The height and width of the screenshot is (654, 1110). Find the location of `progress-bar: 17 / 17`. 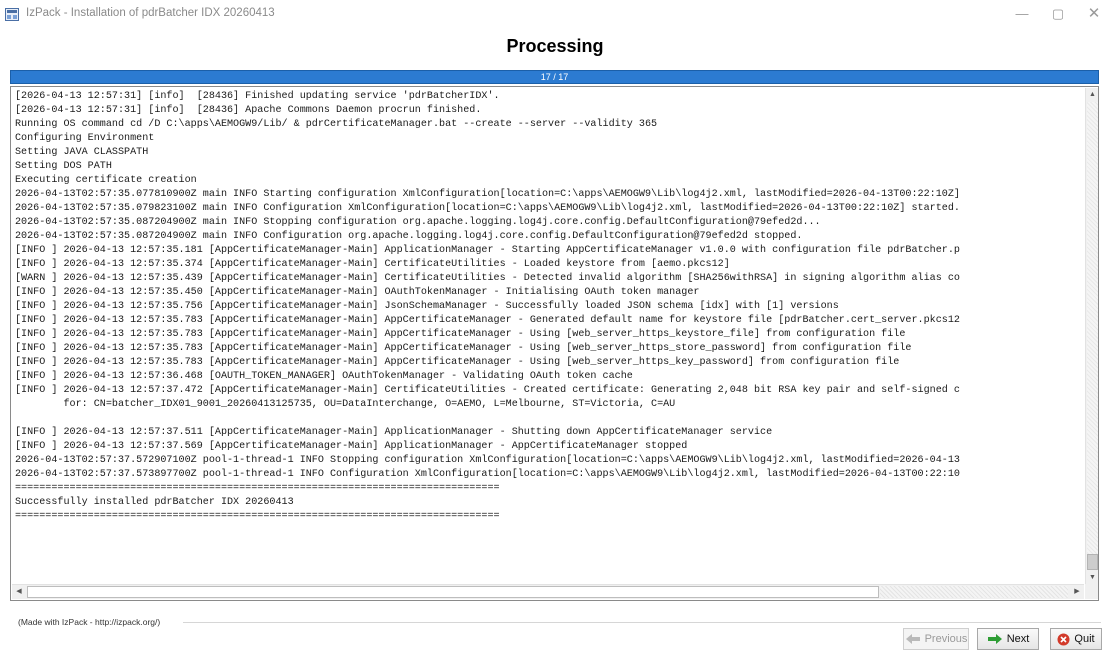

progress-bar: 17 / 17 is located at coordinates (554, 77).